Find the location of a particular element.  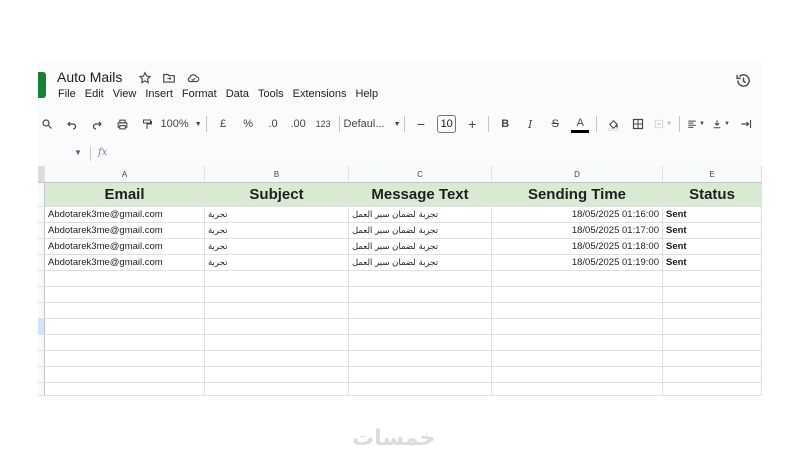

decrease-decimal-button: .0 is located at coordinates (273, 124).